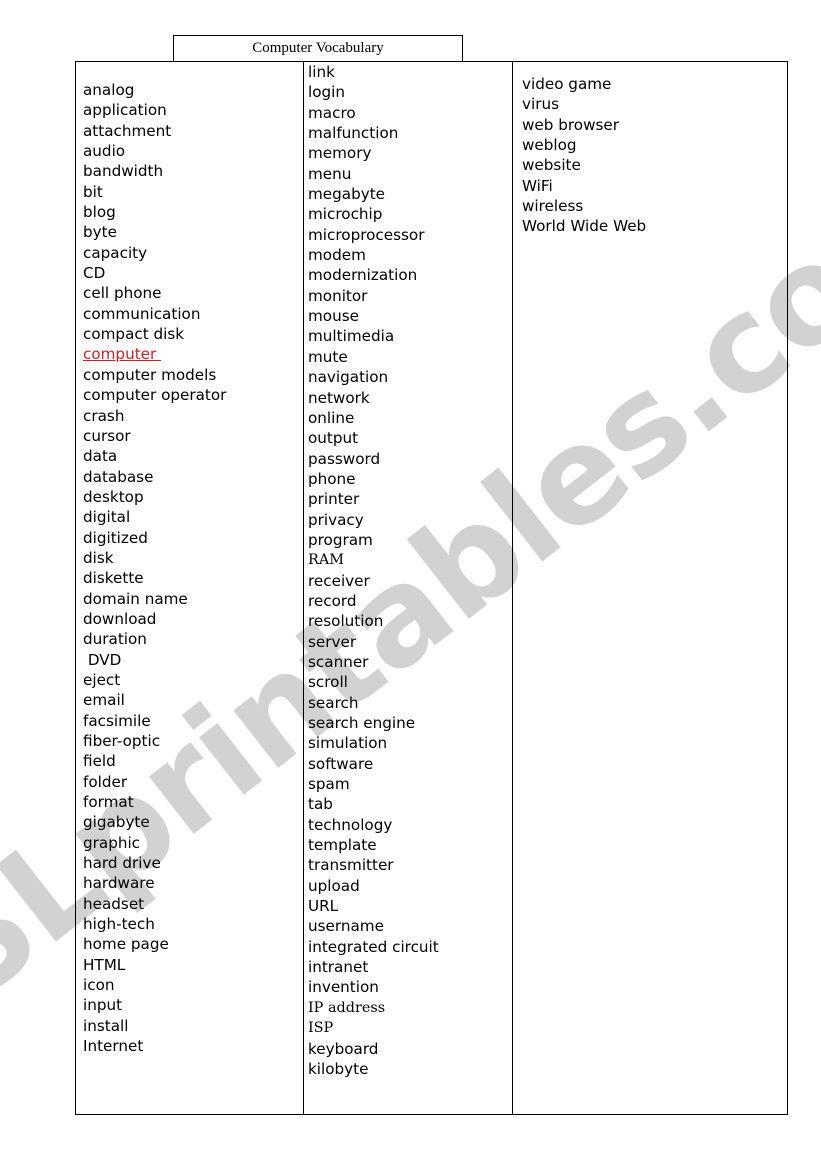 This screenshot has width=821, height=1169. Describe the element at coordinates (363, 275) in the screenshot. I see `vocabulary-word: modernization` at that location.